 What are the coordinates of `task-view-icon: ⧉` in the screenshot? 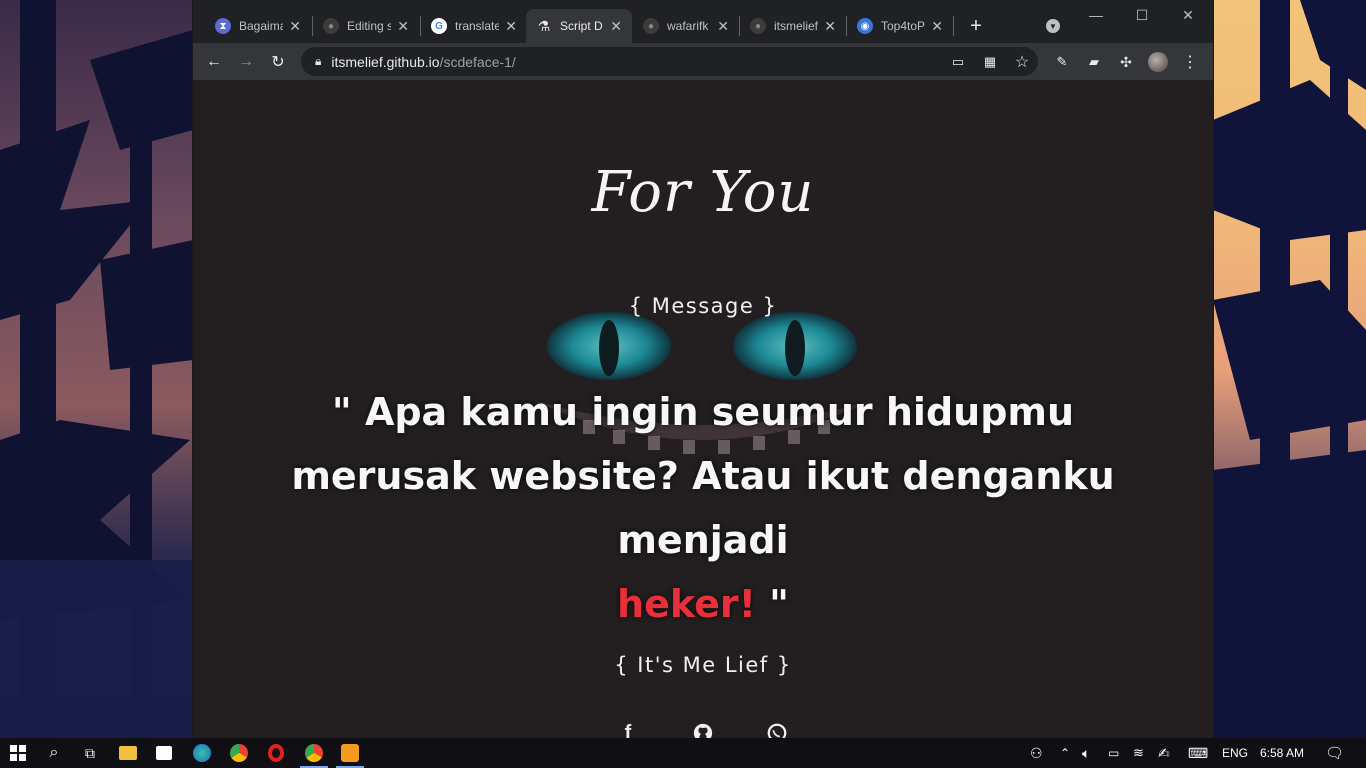 It's located at (90, 753).